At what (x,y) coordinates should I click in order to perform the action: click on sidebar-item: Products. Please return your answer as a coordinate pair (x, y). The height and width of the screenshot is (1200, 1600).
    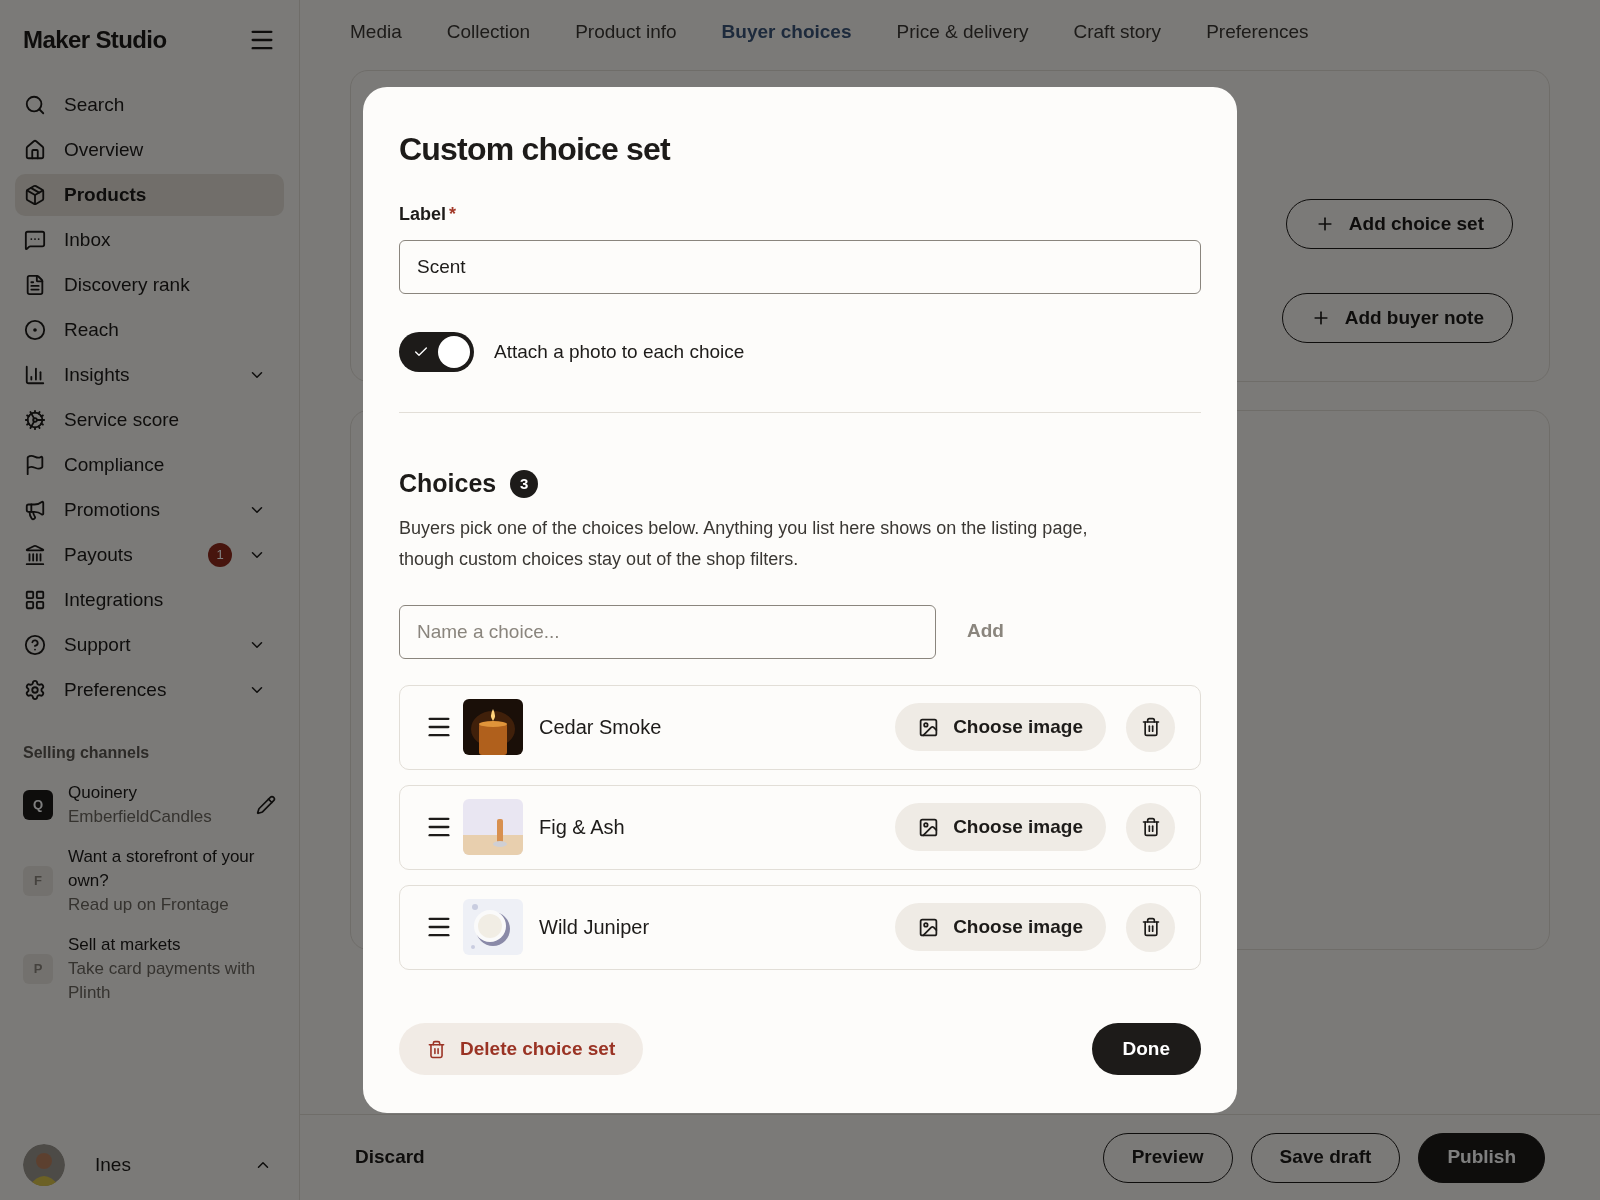
    Looking at the image, I should click on (149, 195).